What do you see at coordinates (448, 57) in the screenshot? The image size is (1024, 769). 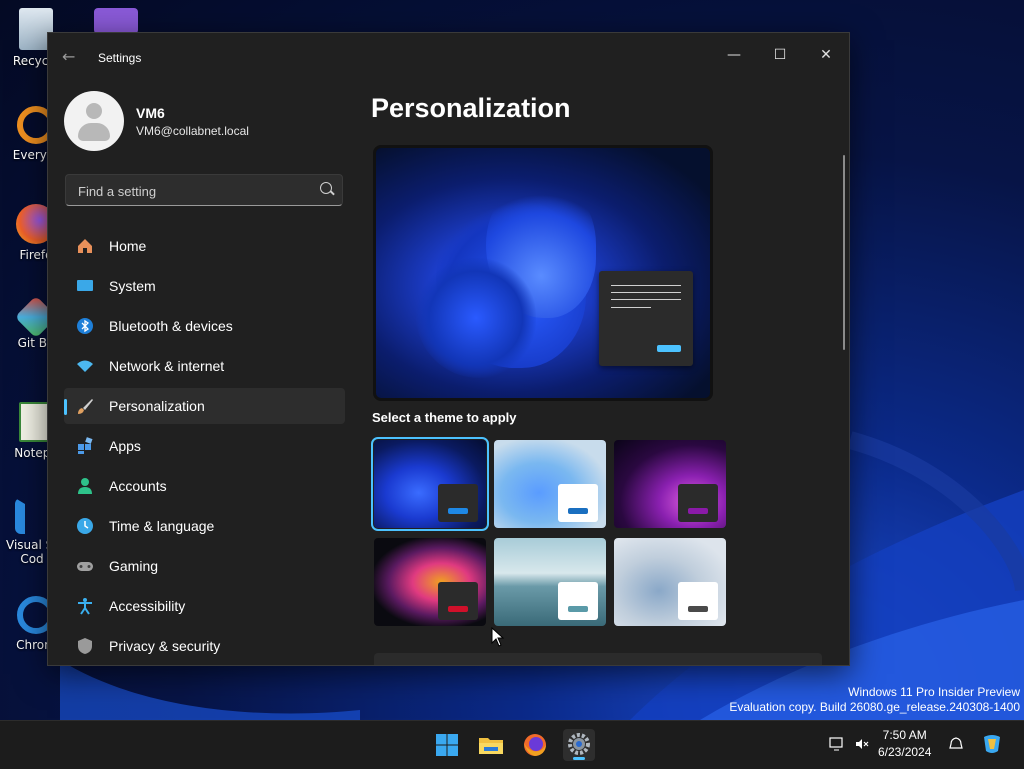 I see `title-bar: ← Settings — ☐ ✕` at bounding box center [448, 57].